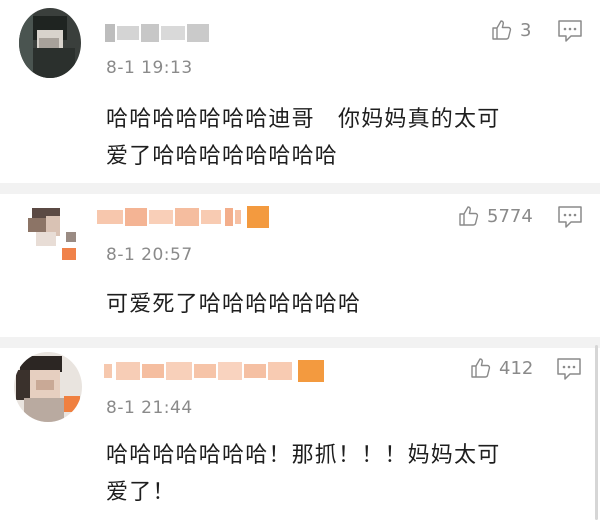  I want to click on like-button: 3, so click(510, 30).